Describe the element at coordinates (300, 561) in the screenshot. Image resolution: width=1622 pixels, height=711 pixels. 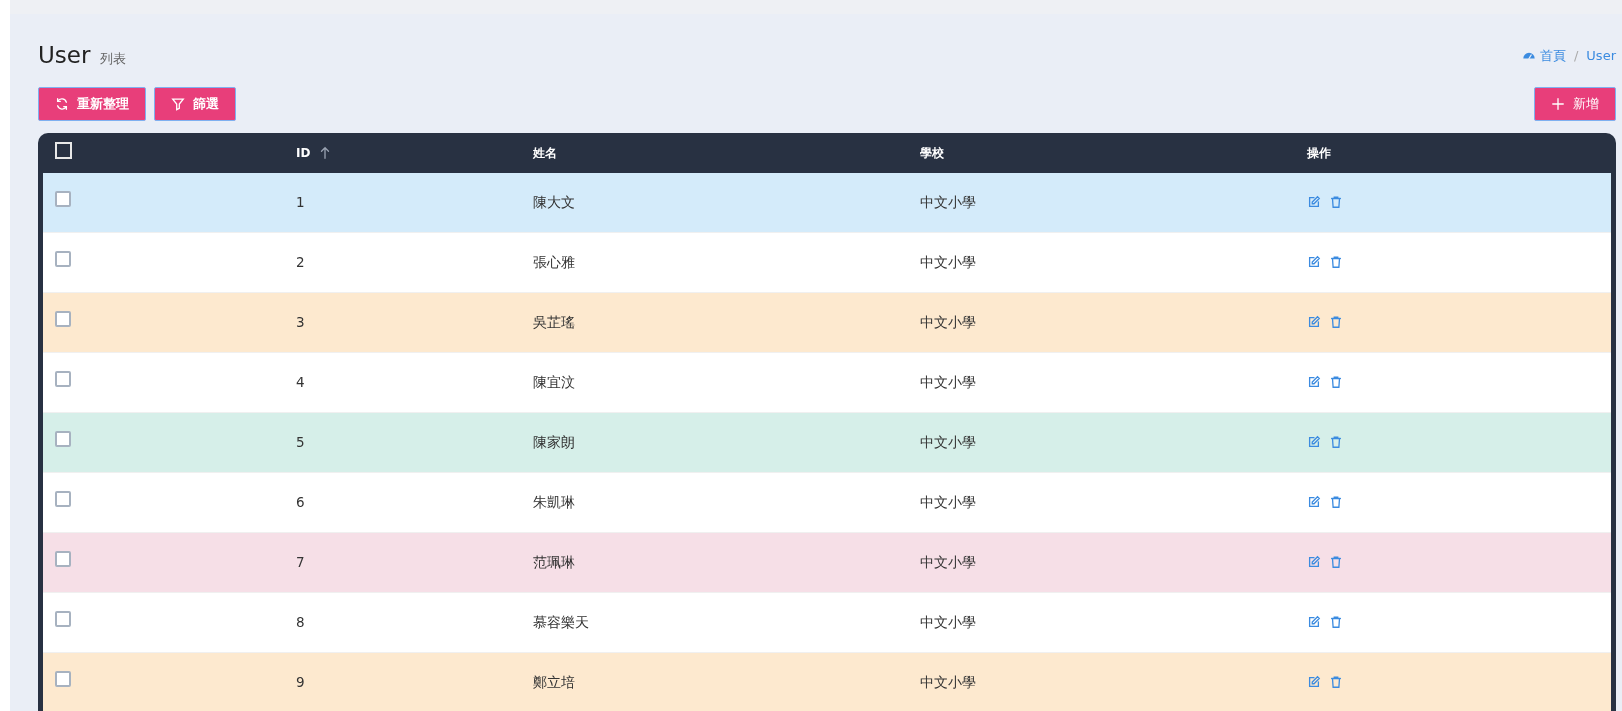
I see `table-cell: 7` at that location.